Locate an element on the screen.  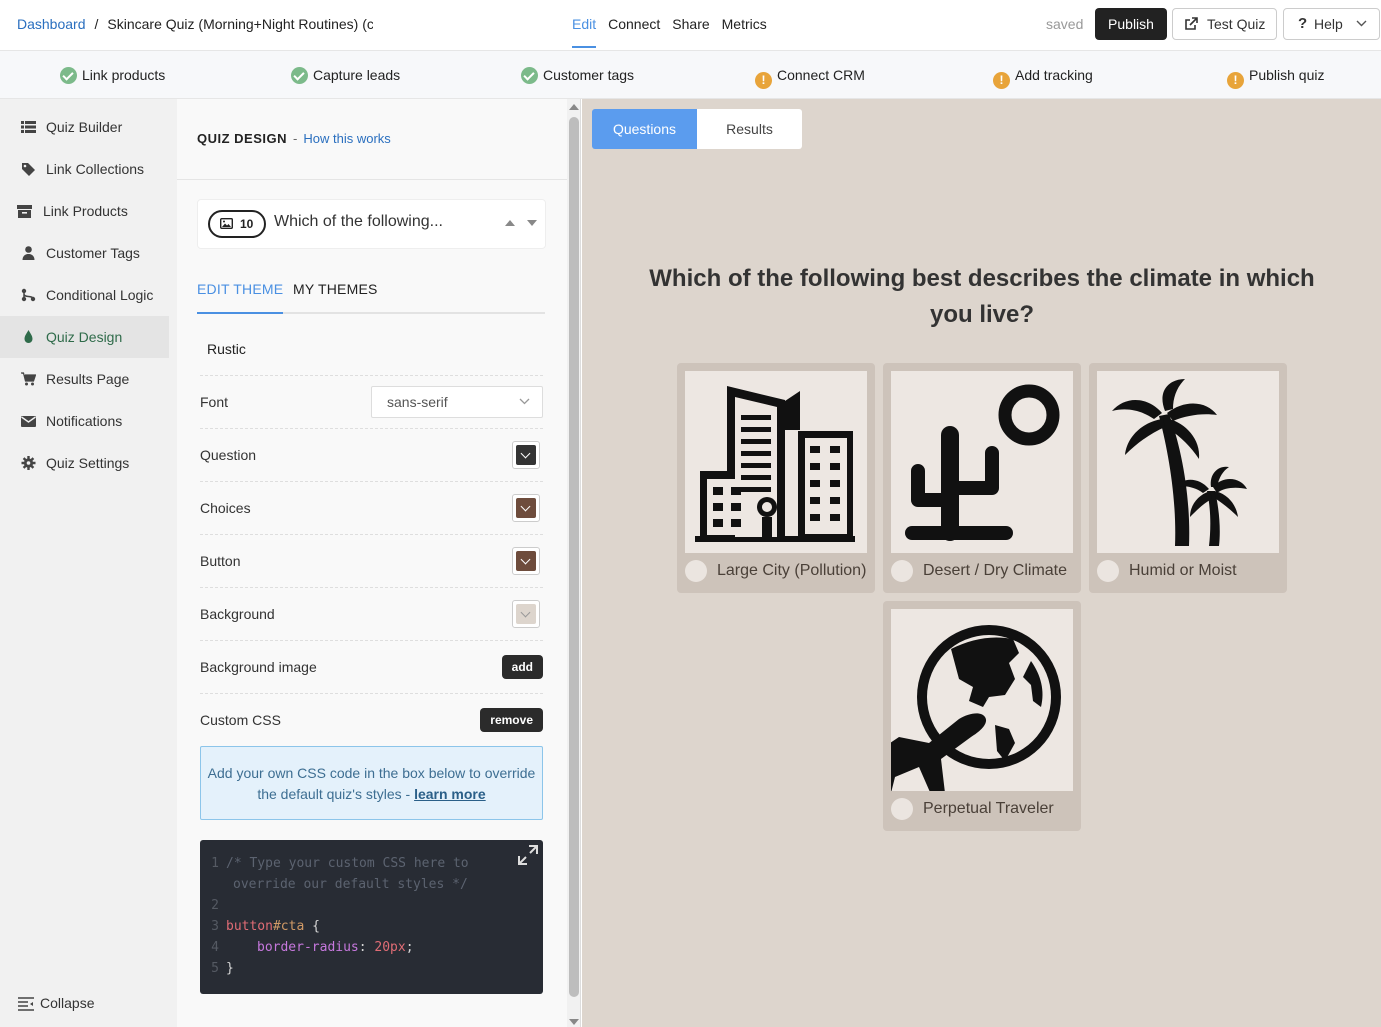
checklist-label: Capture leads is located at coordinates (357, 75).